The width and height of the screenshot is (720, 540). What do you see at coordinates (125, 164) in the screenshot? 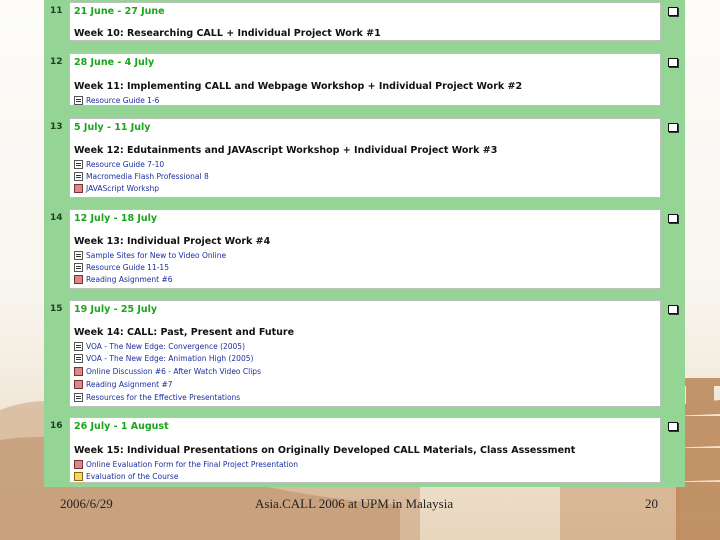
I see `resource-link: Resource Guide 7-10` at bounding box center [125, 164].